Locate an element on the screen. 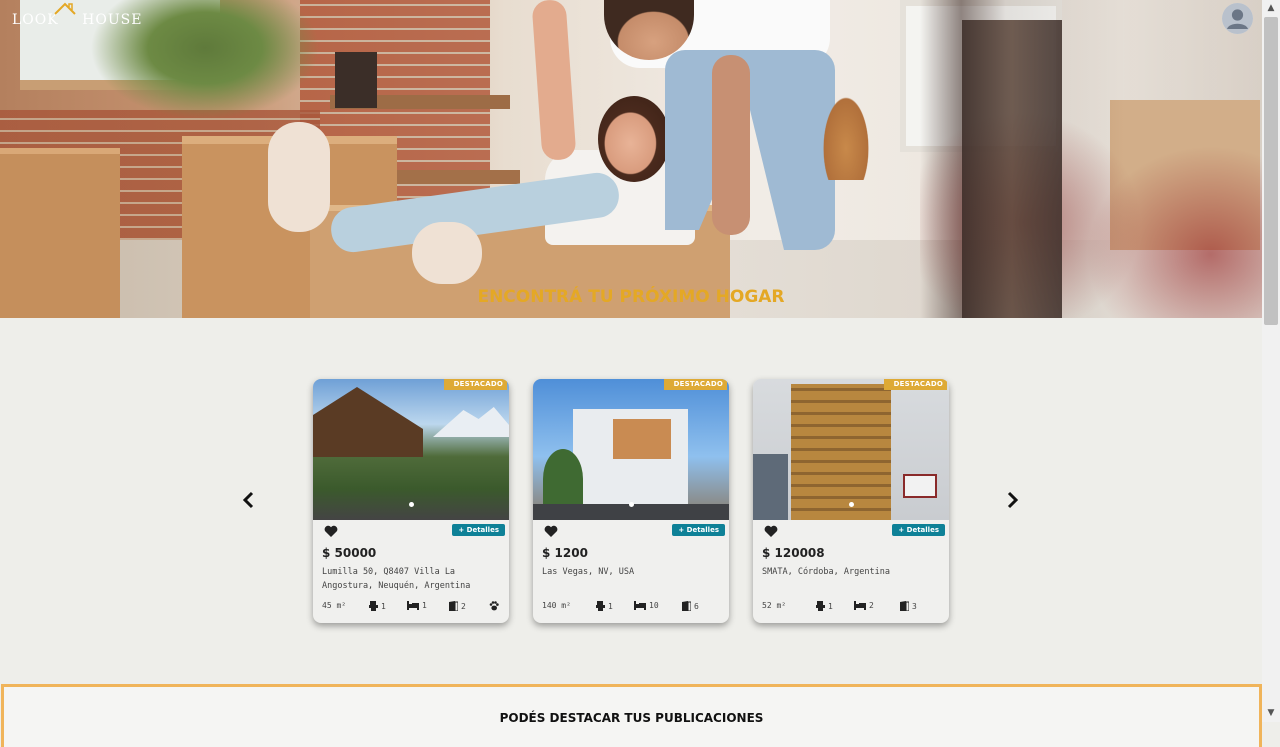 This screenshot has height=747, width=1280. property-address: SMATA, Córdoba, Argentina is located at coordinates (826, 572).